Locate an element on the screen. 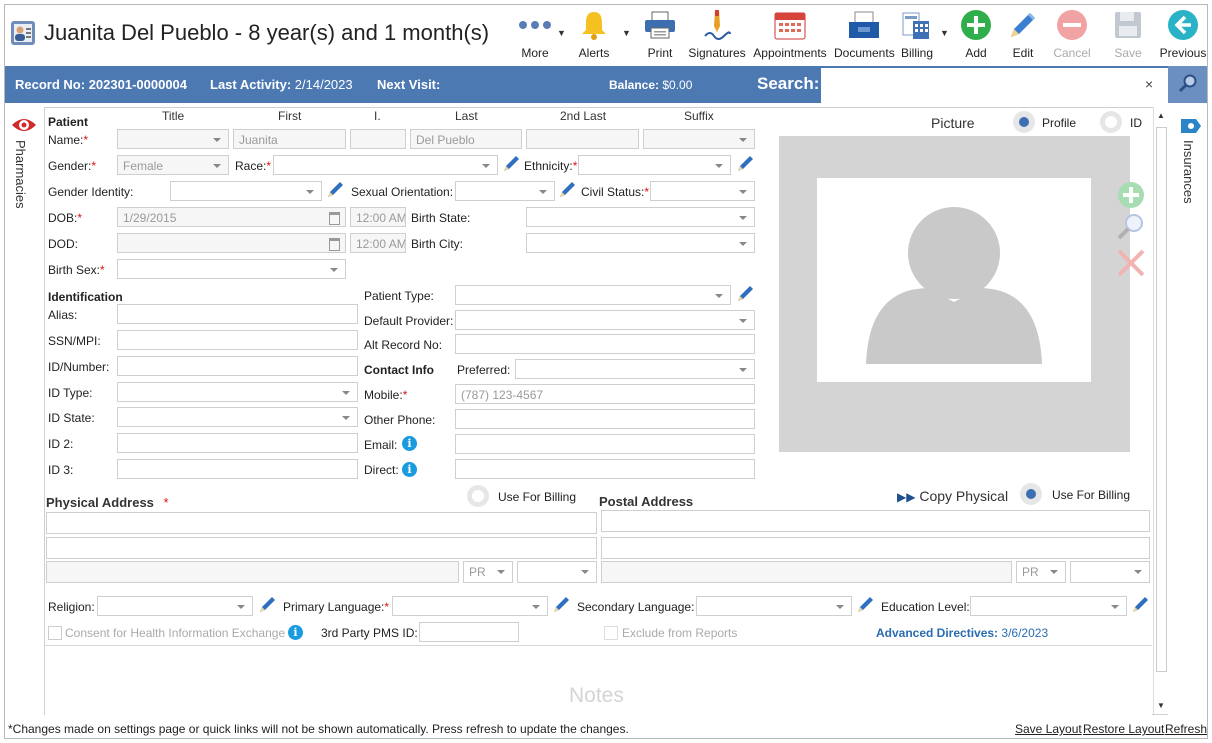 Image resolution: width=1212 pixels, height=743 pixels. secondary-language-select is located at coordinates (774, 606).